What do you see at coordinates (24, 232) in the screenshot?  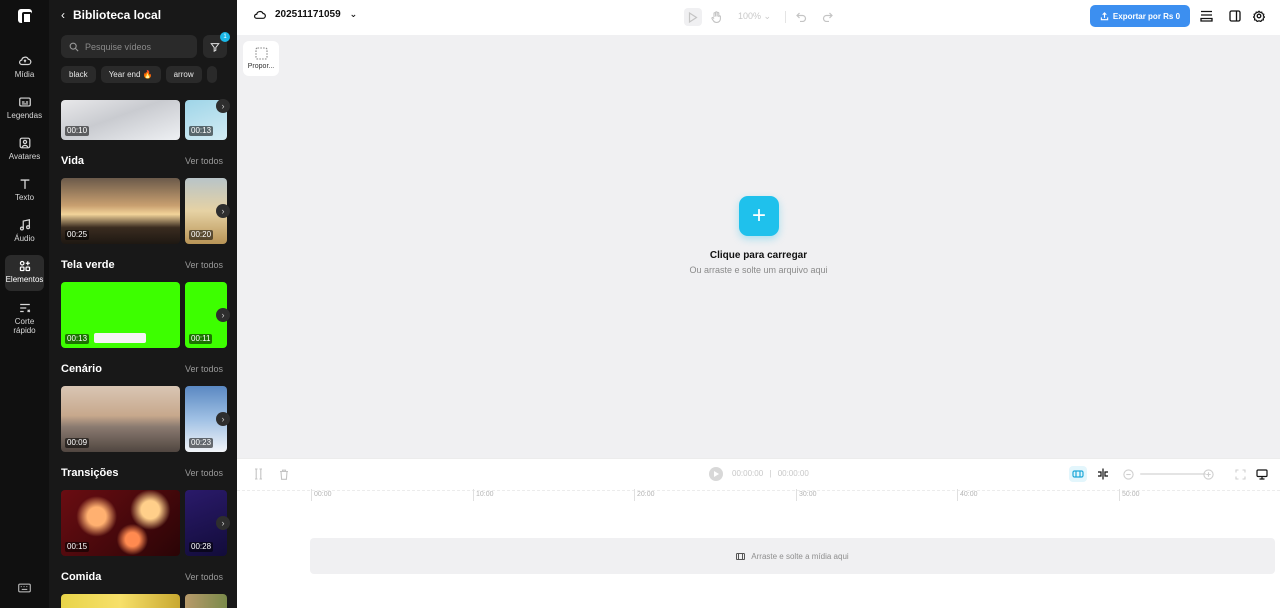 I see `rail-item-audio: Áudio` at bounding box center [24, 232].